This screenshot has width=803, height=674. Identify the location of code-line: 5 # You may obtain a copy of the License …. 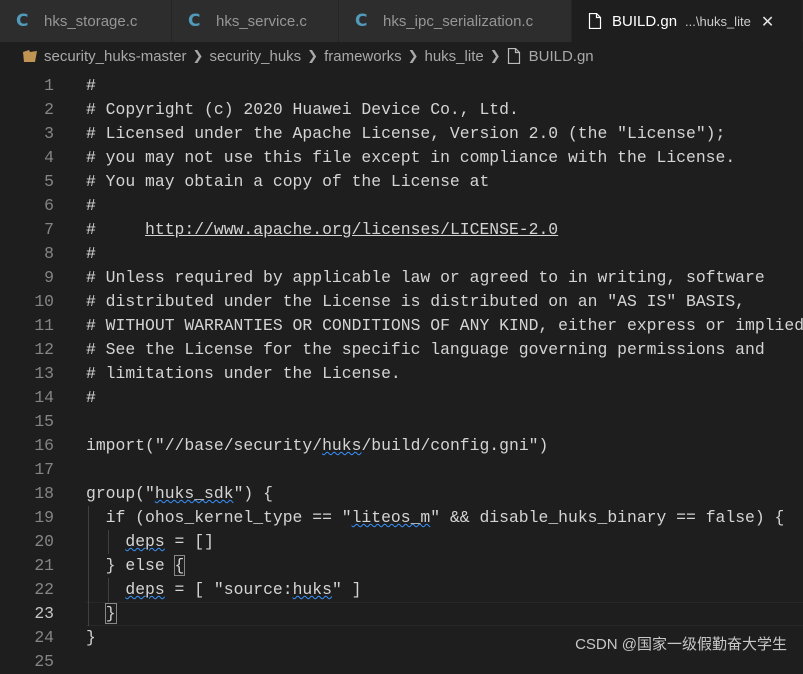
(401, 182).